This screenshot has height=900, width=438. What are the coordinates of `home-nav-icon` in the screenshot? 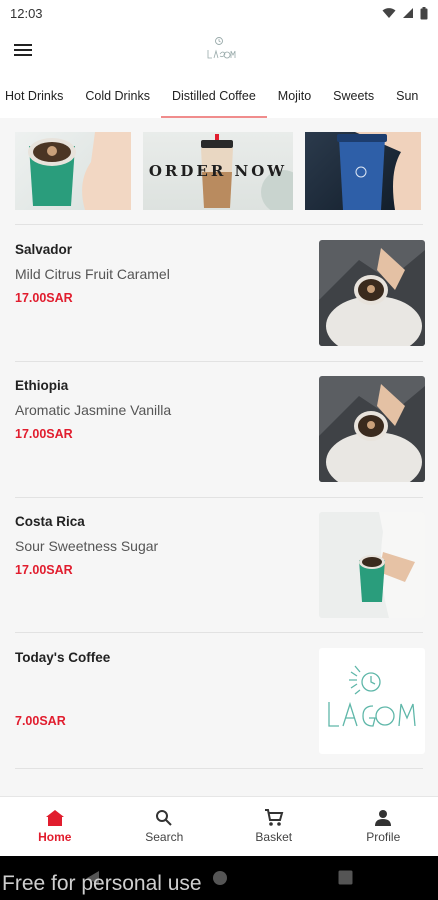 It's located at (220, 878).